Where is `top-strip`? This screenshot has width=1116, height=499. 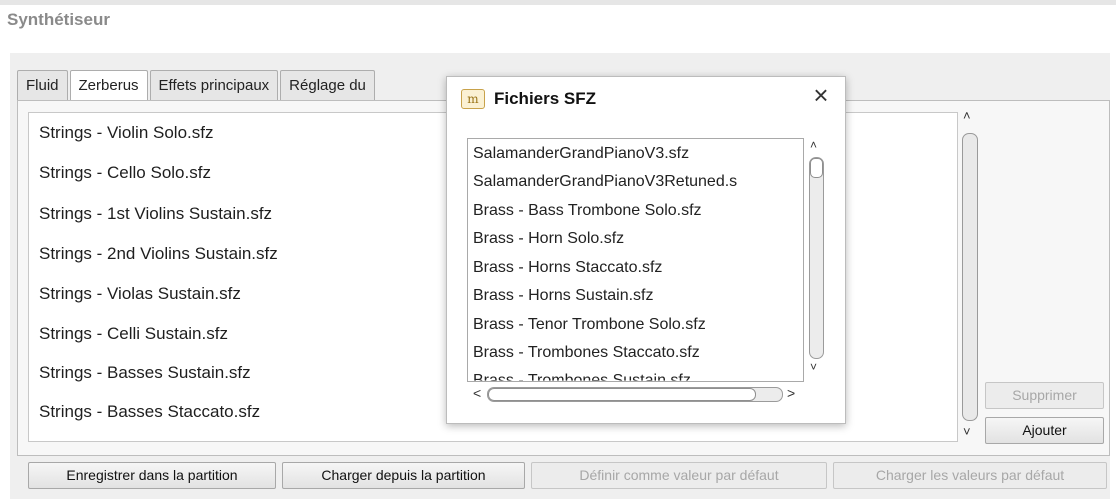 top-strip is located at coordinates (558, 2).